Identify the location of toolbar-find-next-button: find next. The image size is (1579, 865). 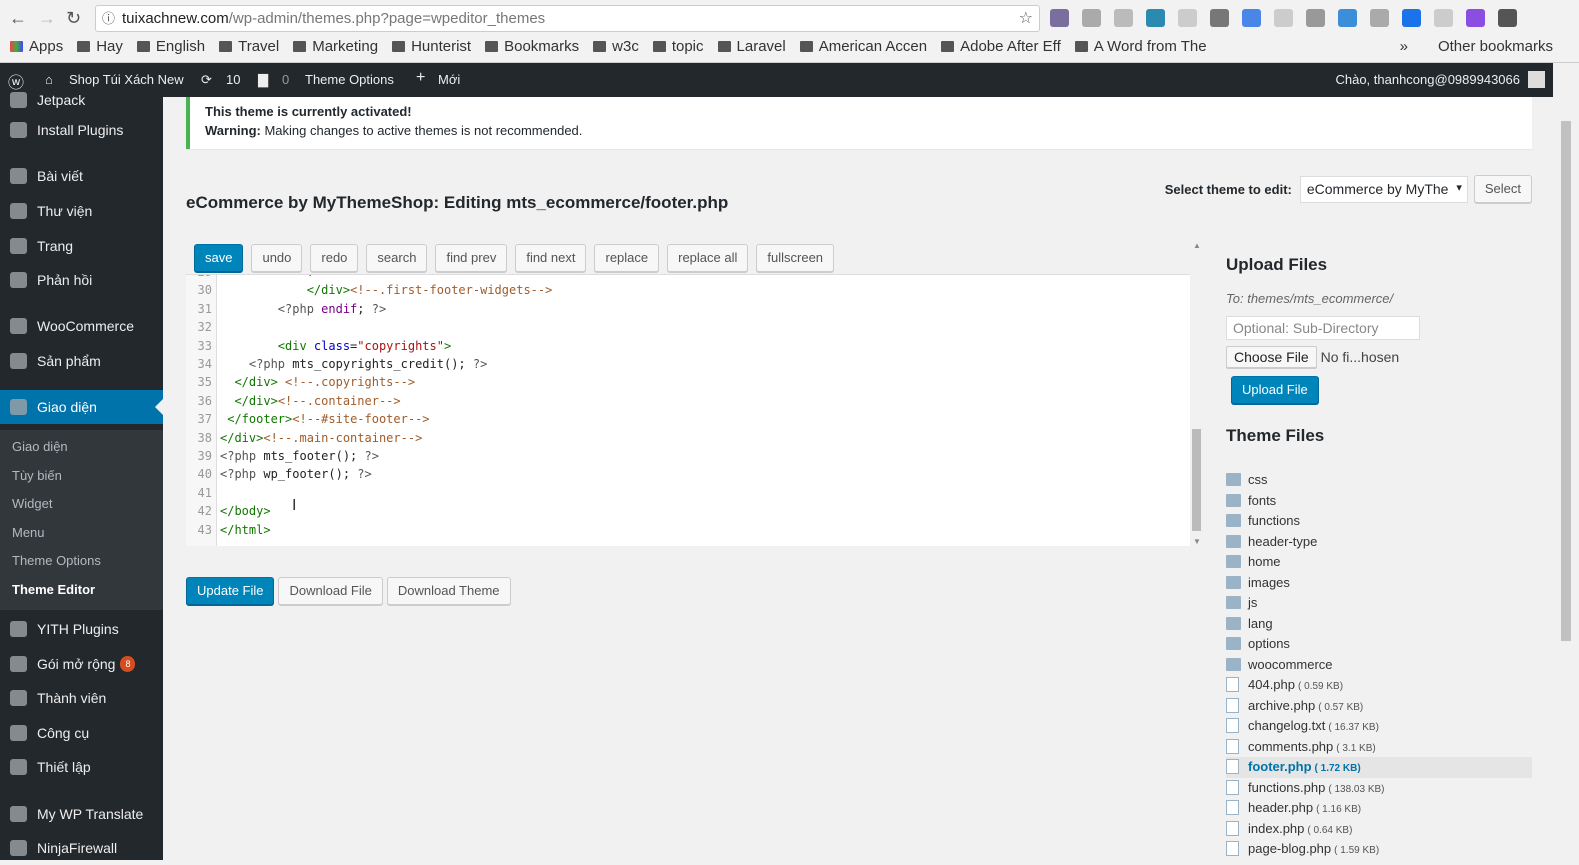
(551, 258).